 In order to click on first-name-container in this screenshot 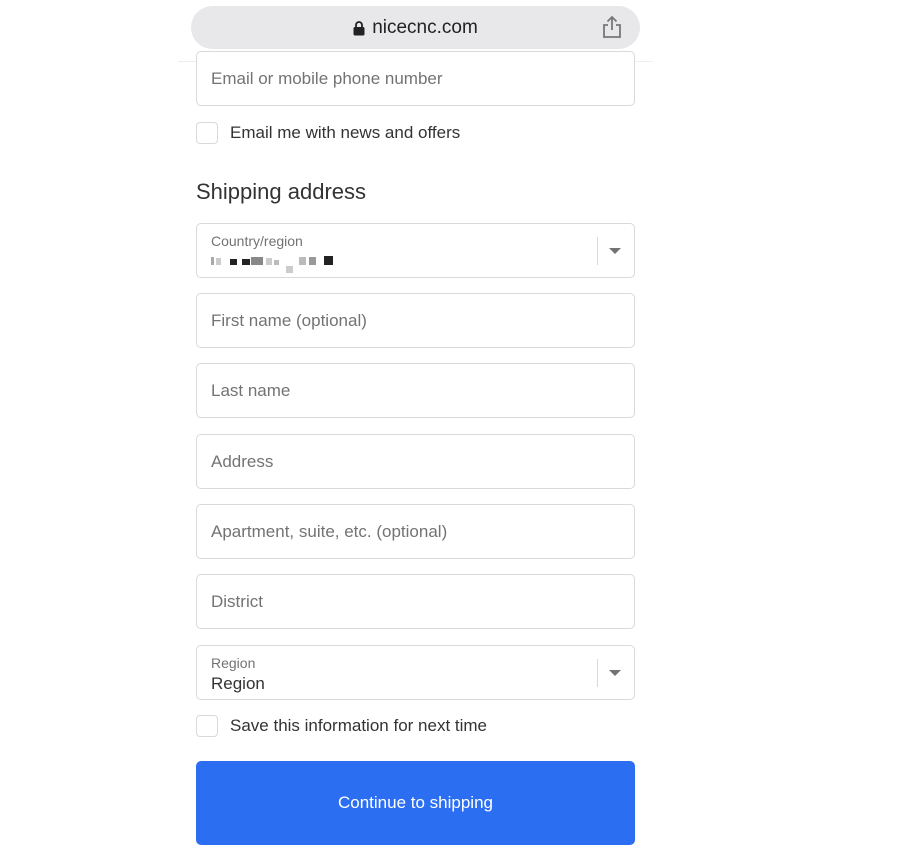, I will do `click(415, 320)`.